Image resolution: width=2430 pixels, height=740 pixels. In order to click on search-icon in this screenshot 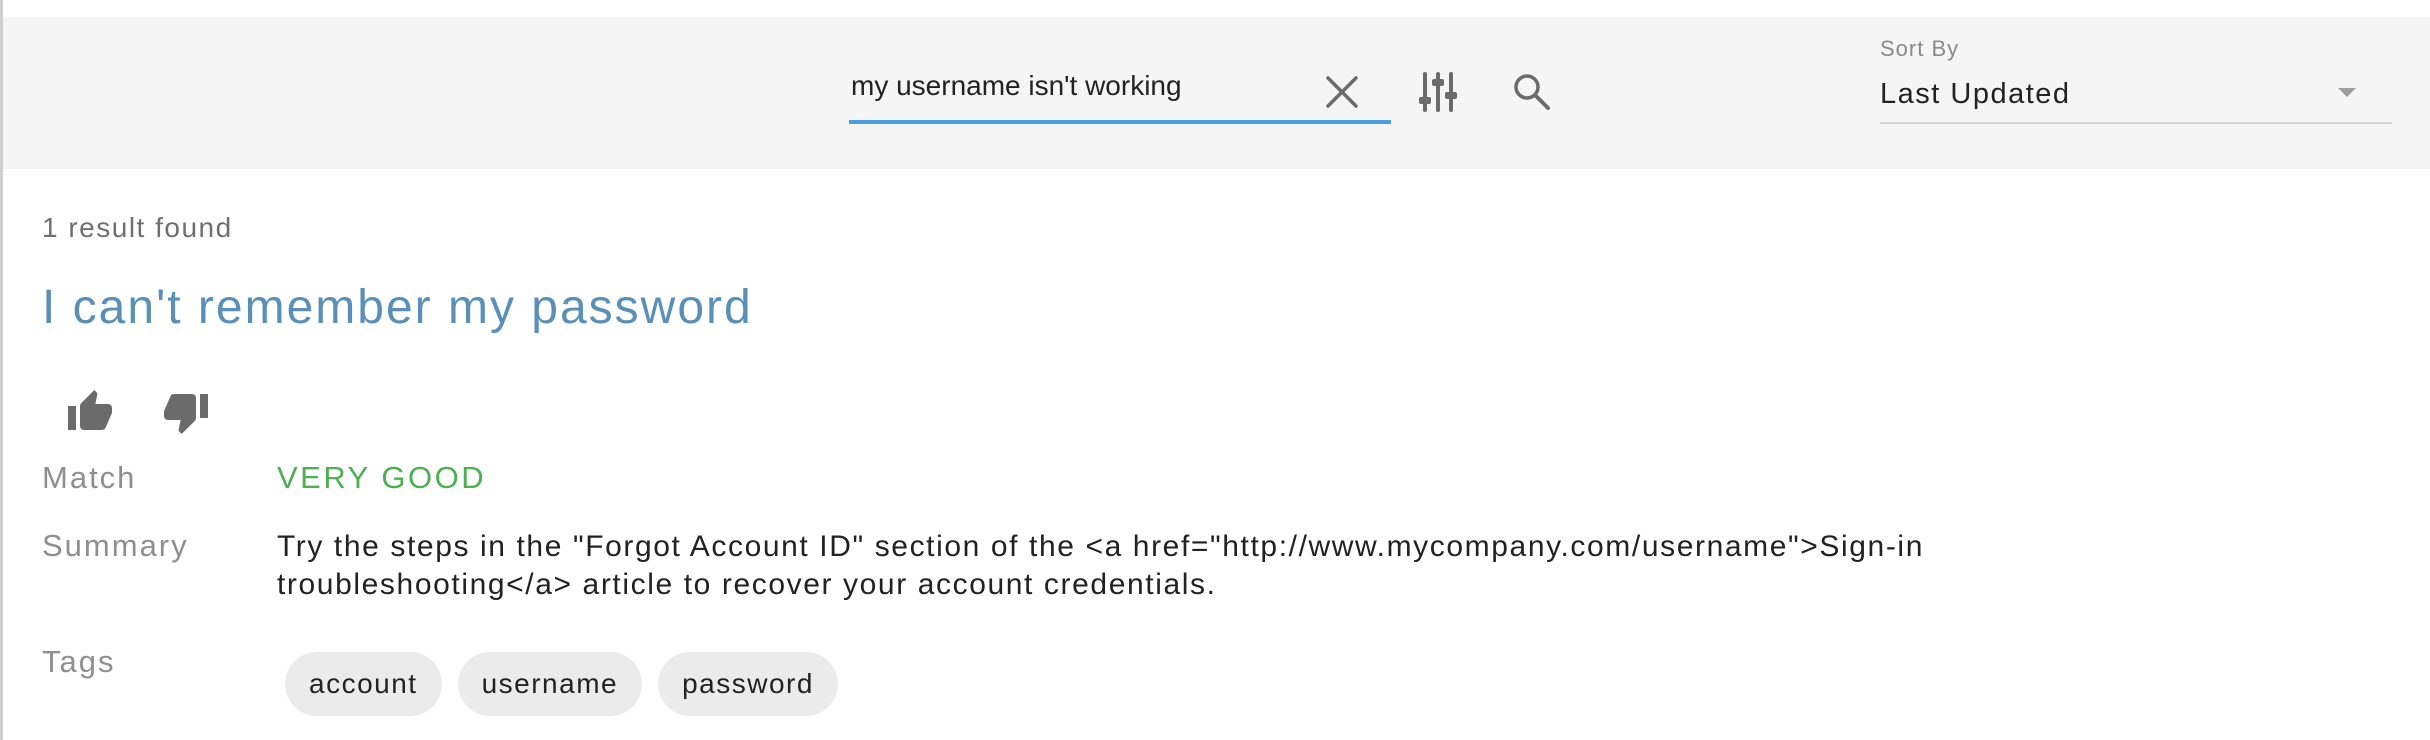, I will do `click(1532, 92)`.